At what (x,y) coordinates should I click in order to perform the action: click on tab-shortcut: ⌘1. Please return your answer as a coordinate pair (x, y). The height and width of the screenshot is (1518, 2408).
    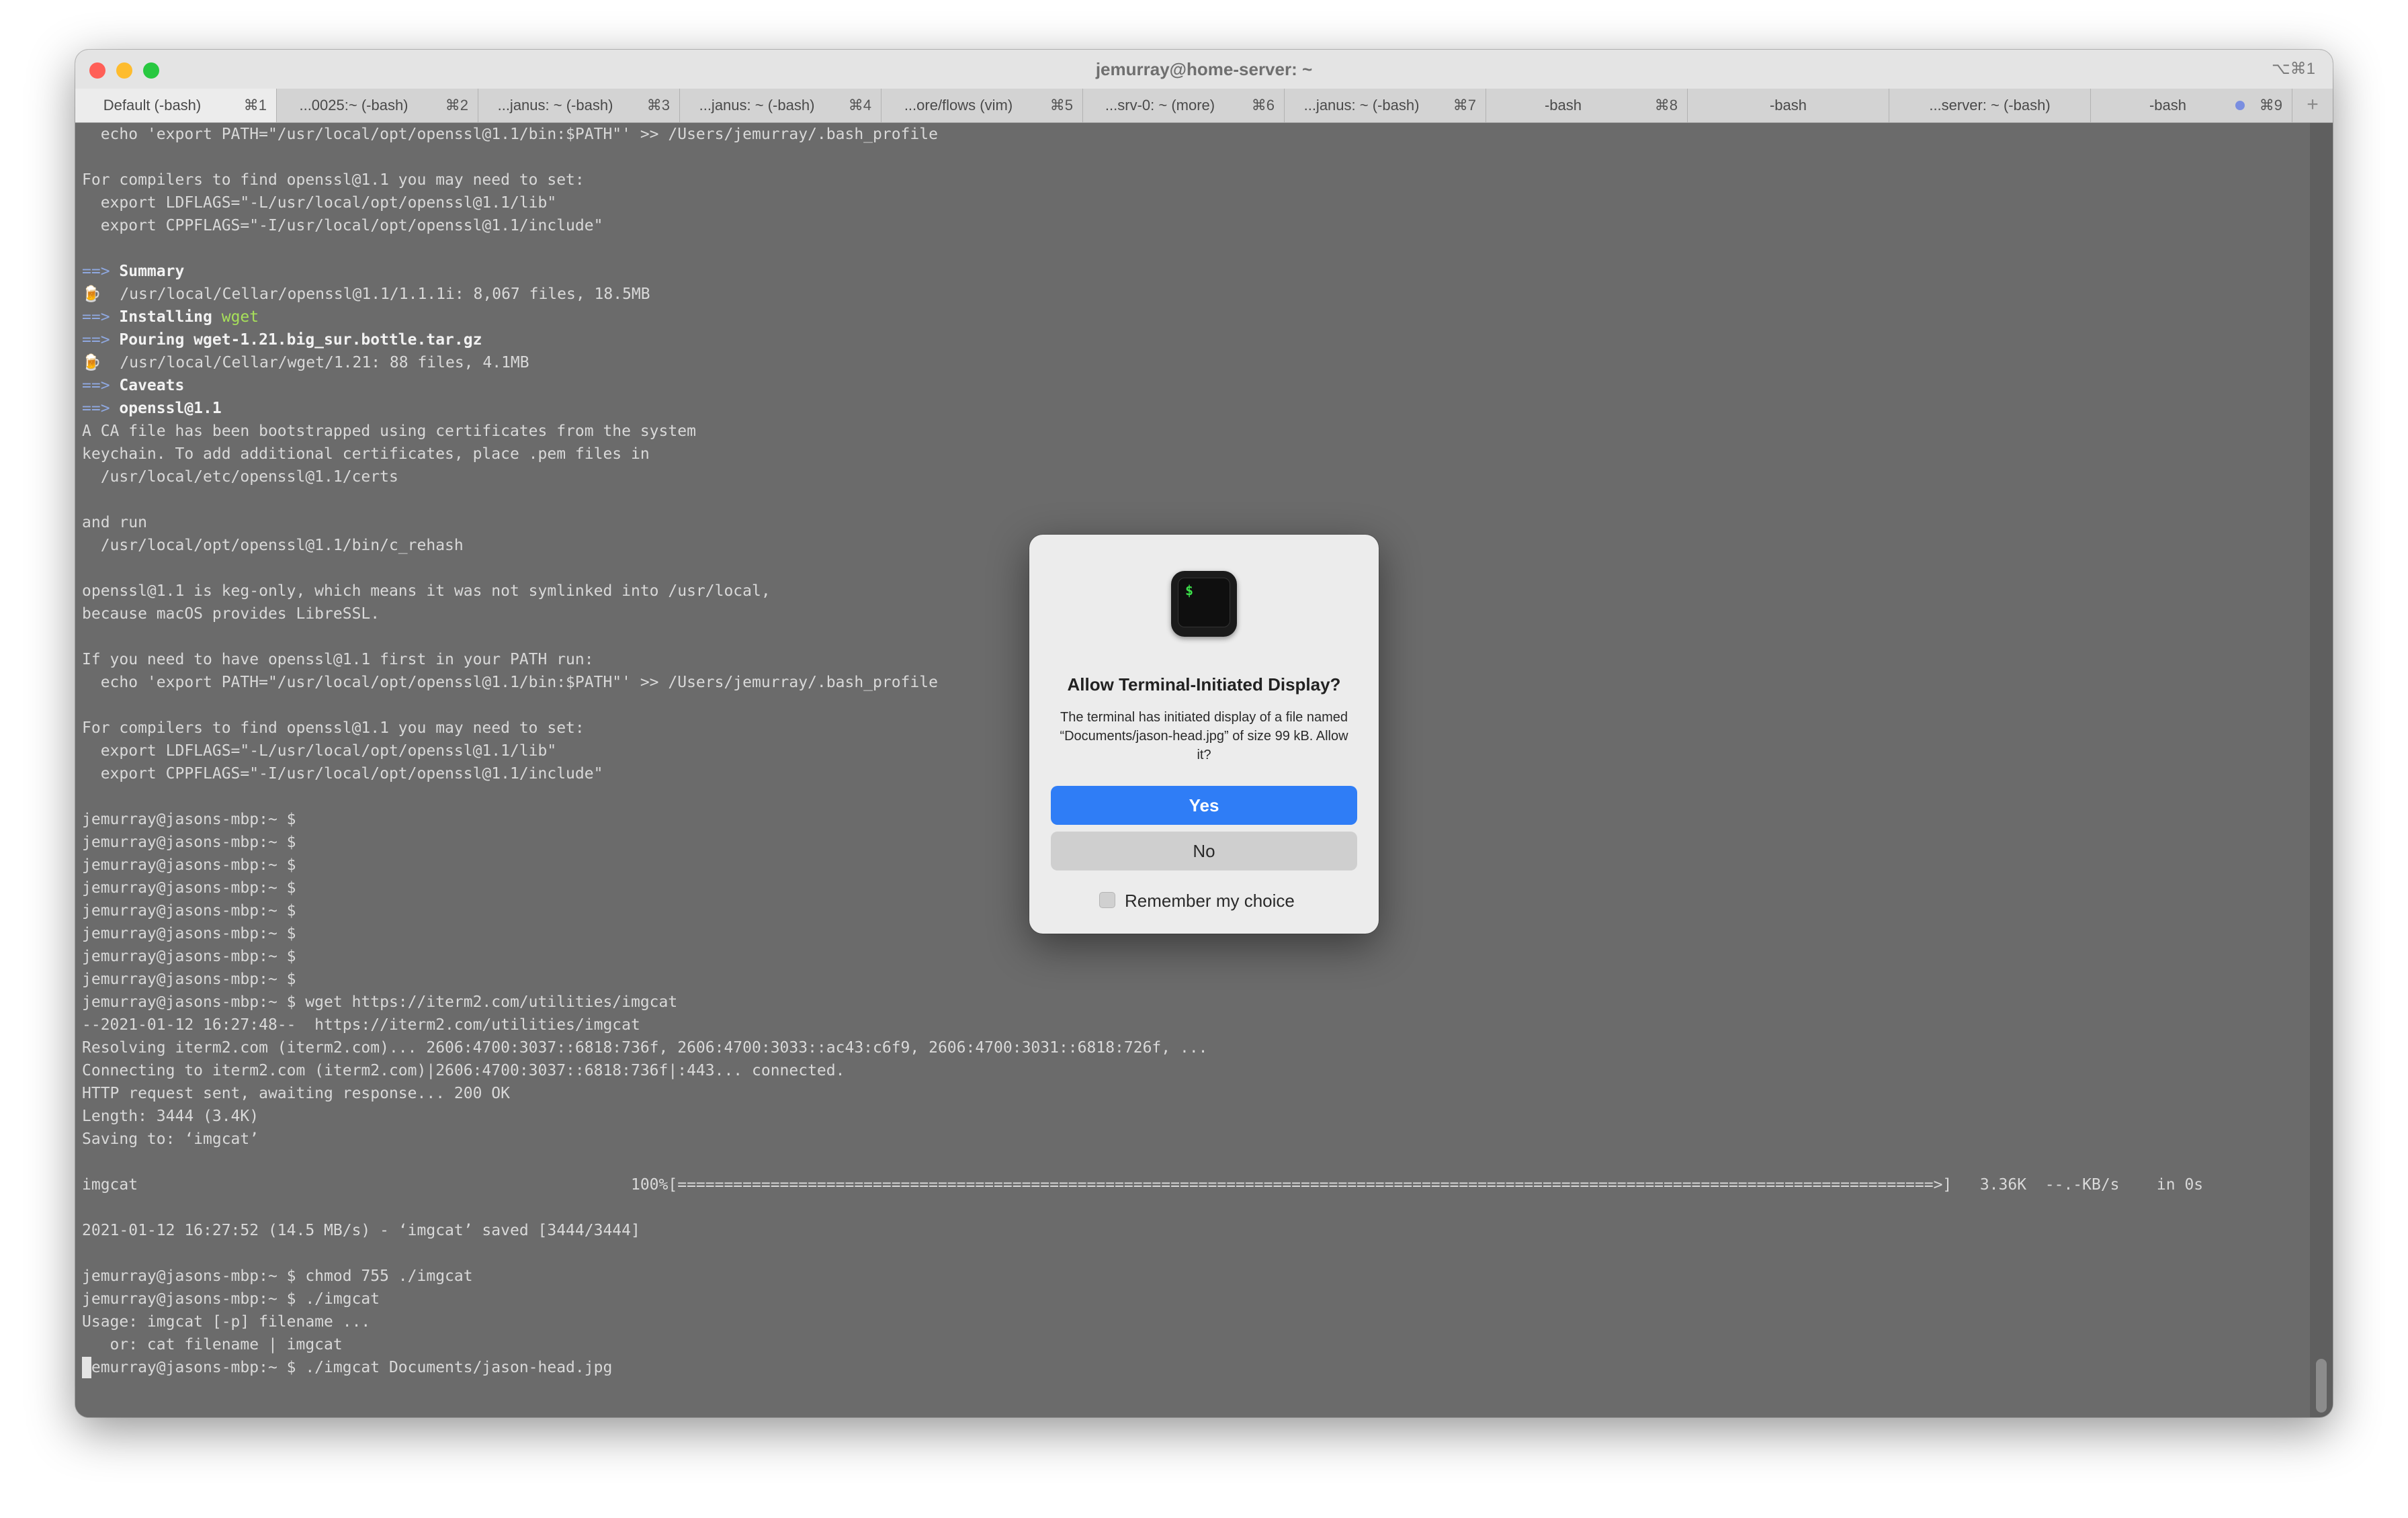
    Looking at the image, I should click on (255, 105).